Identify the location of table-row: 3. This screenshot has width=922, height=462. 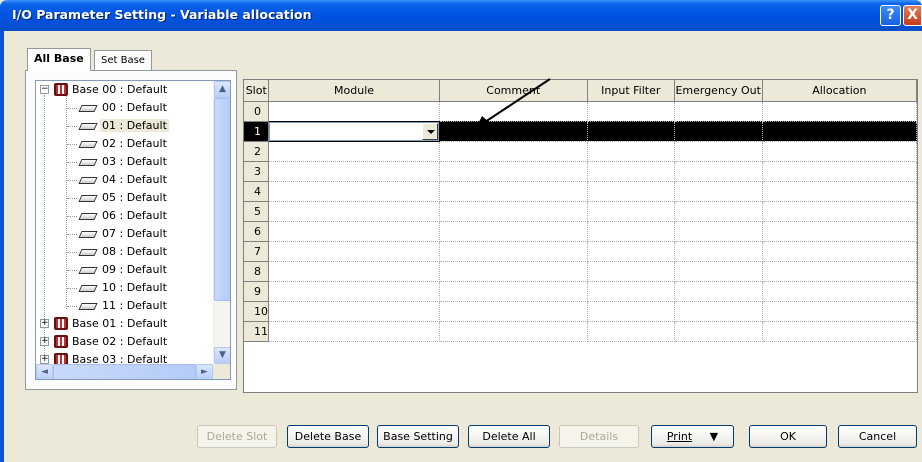
(580, 171).